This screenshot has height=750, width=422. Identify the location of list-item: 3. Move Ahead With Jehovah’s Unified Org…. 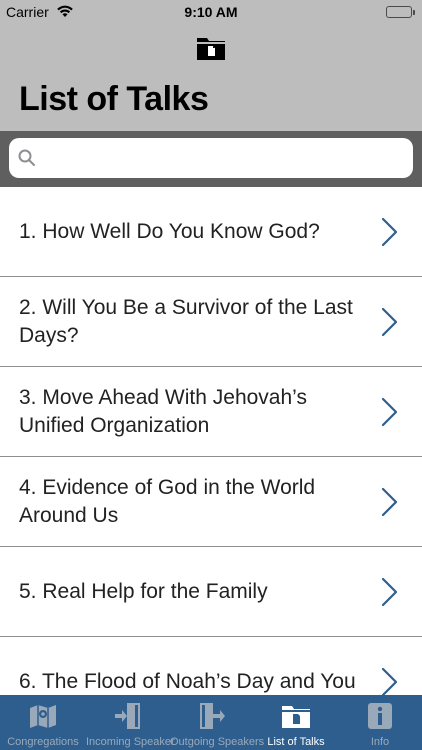
(211, 412).